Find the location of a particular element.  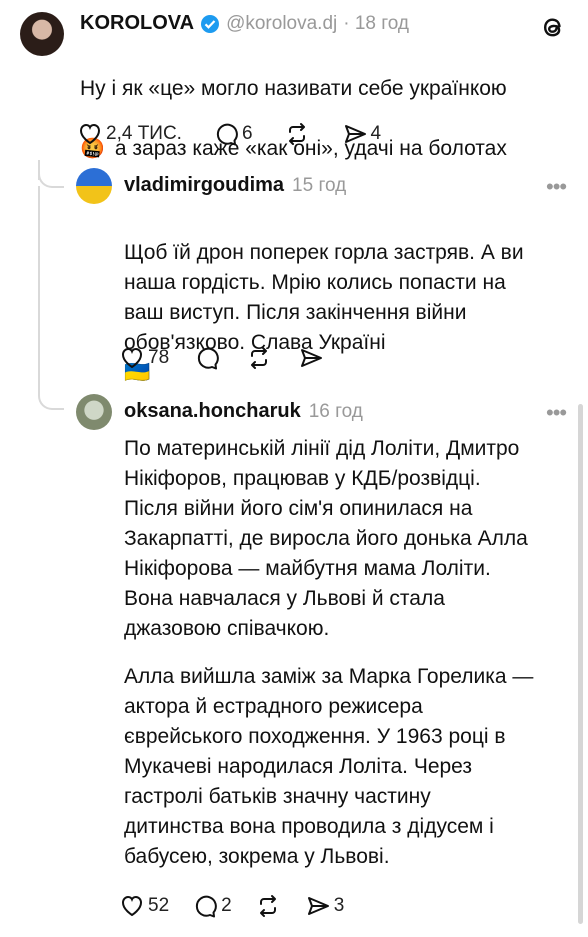

author-name: KOROLOVA is located at coordinates (137, 23).